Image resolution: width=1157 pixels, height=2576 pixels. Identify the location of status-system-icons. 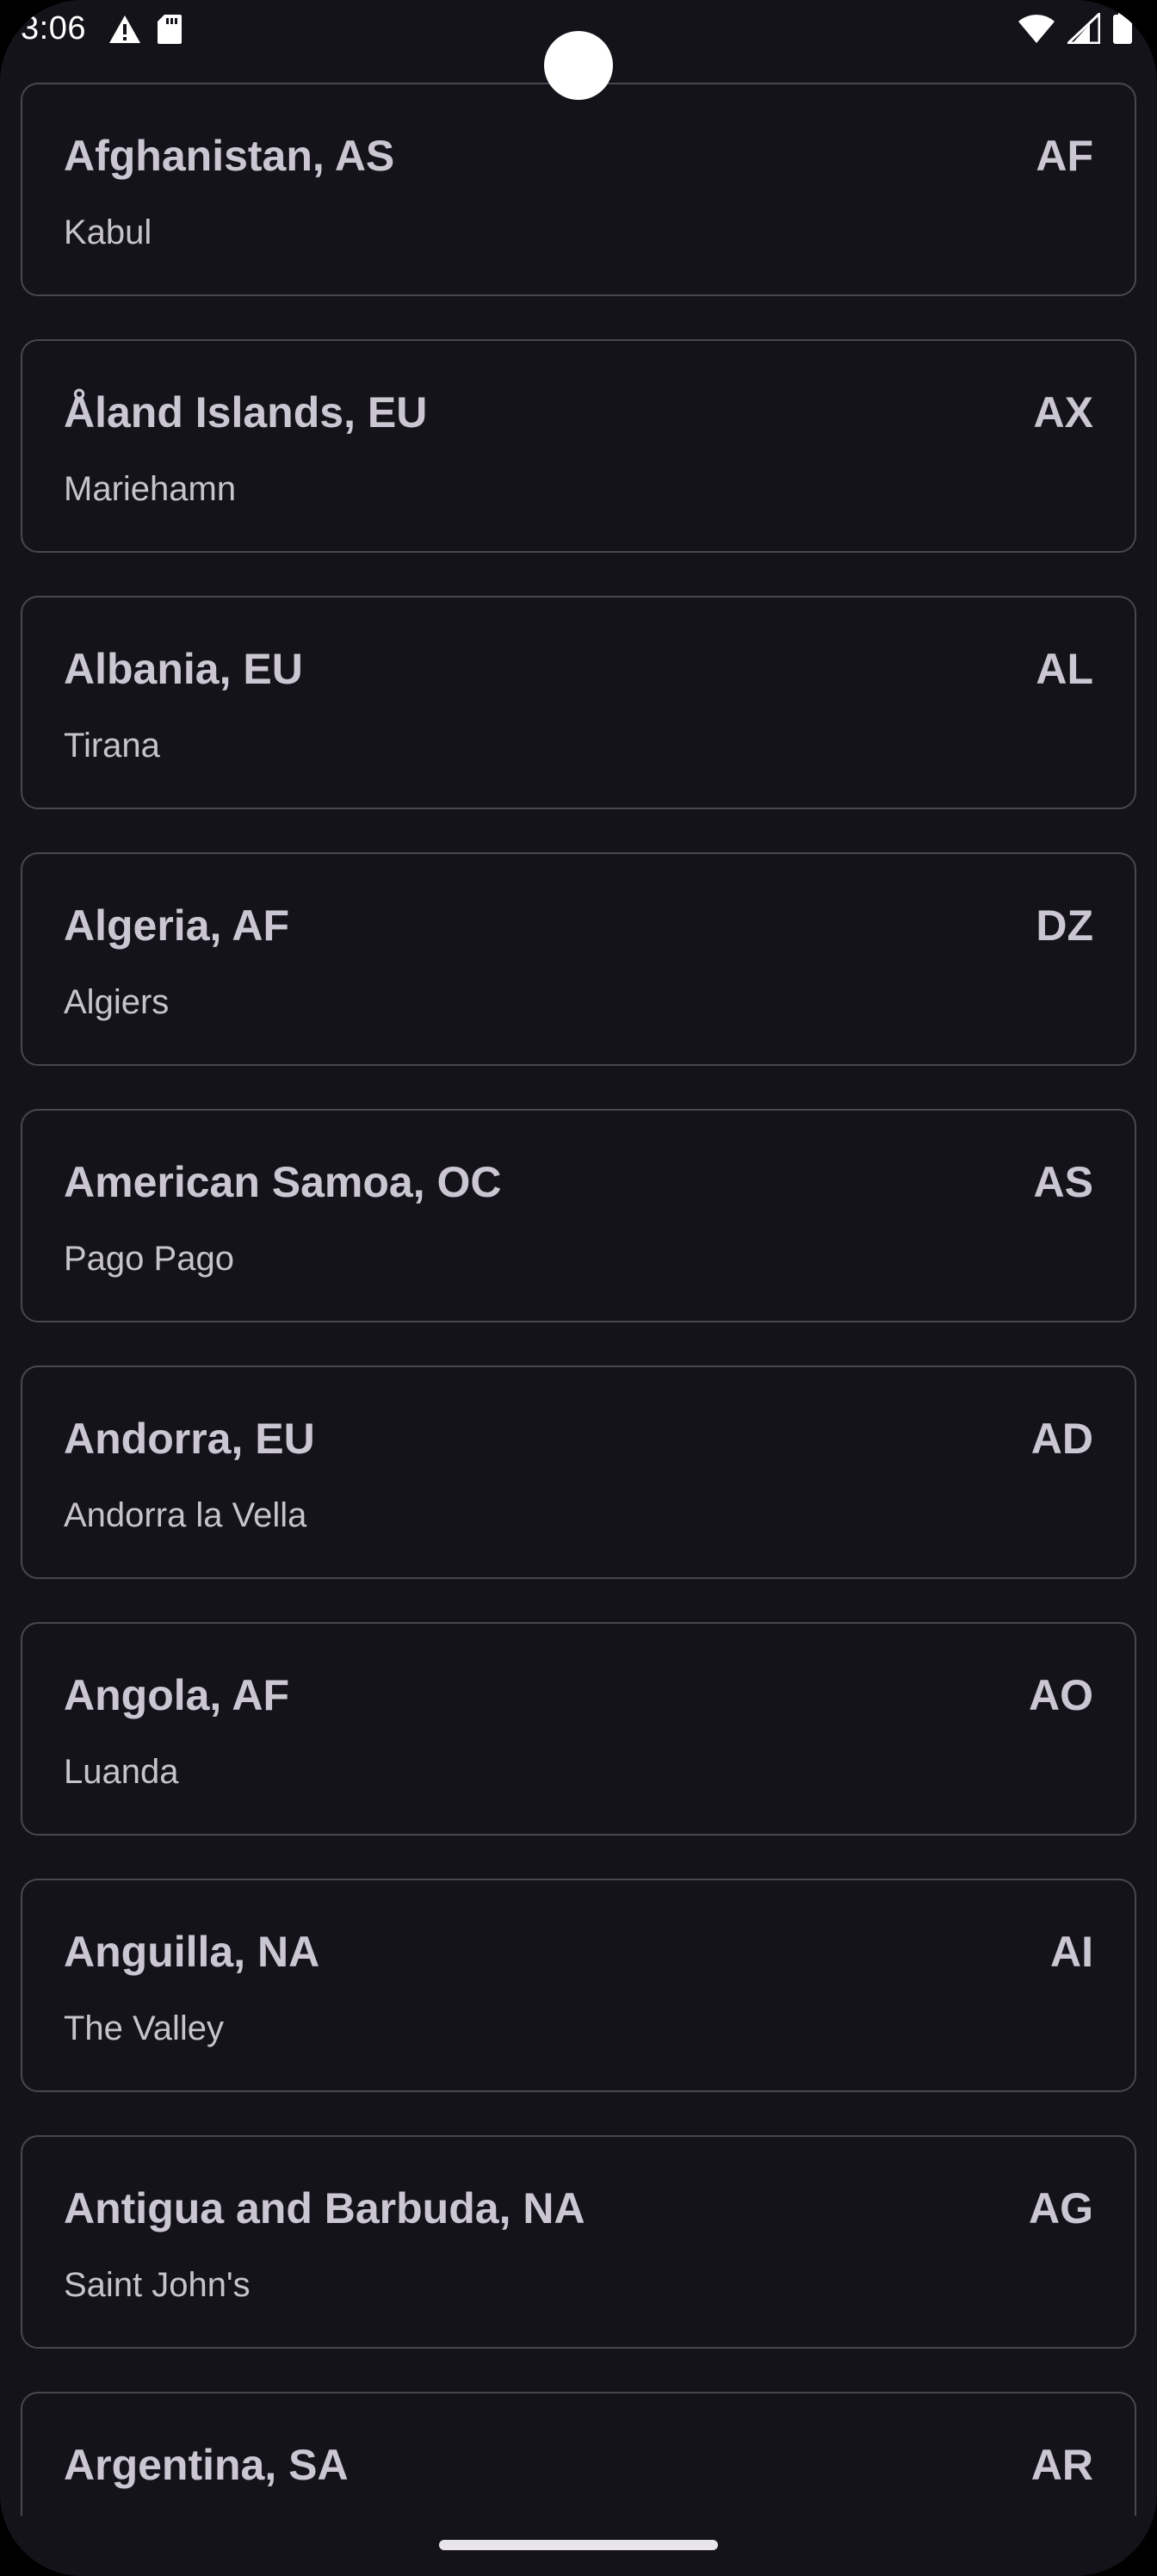
(1076, 29).